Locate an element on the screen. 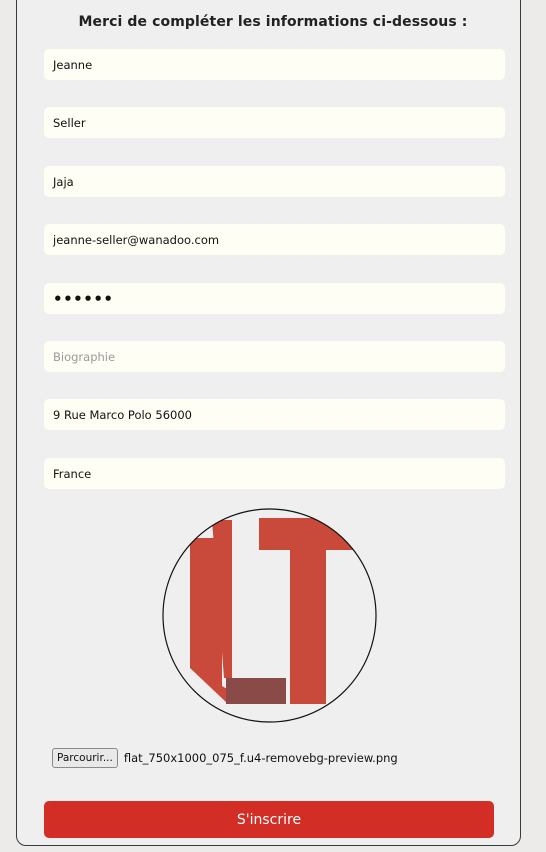 This screenshot has height=852, width=546. lt-logo-icon is located at coordinates (269, 615).